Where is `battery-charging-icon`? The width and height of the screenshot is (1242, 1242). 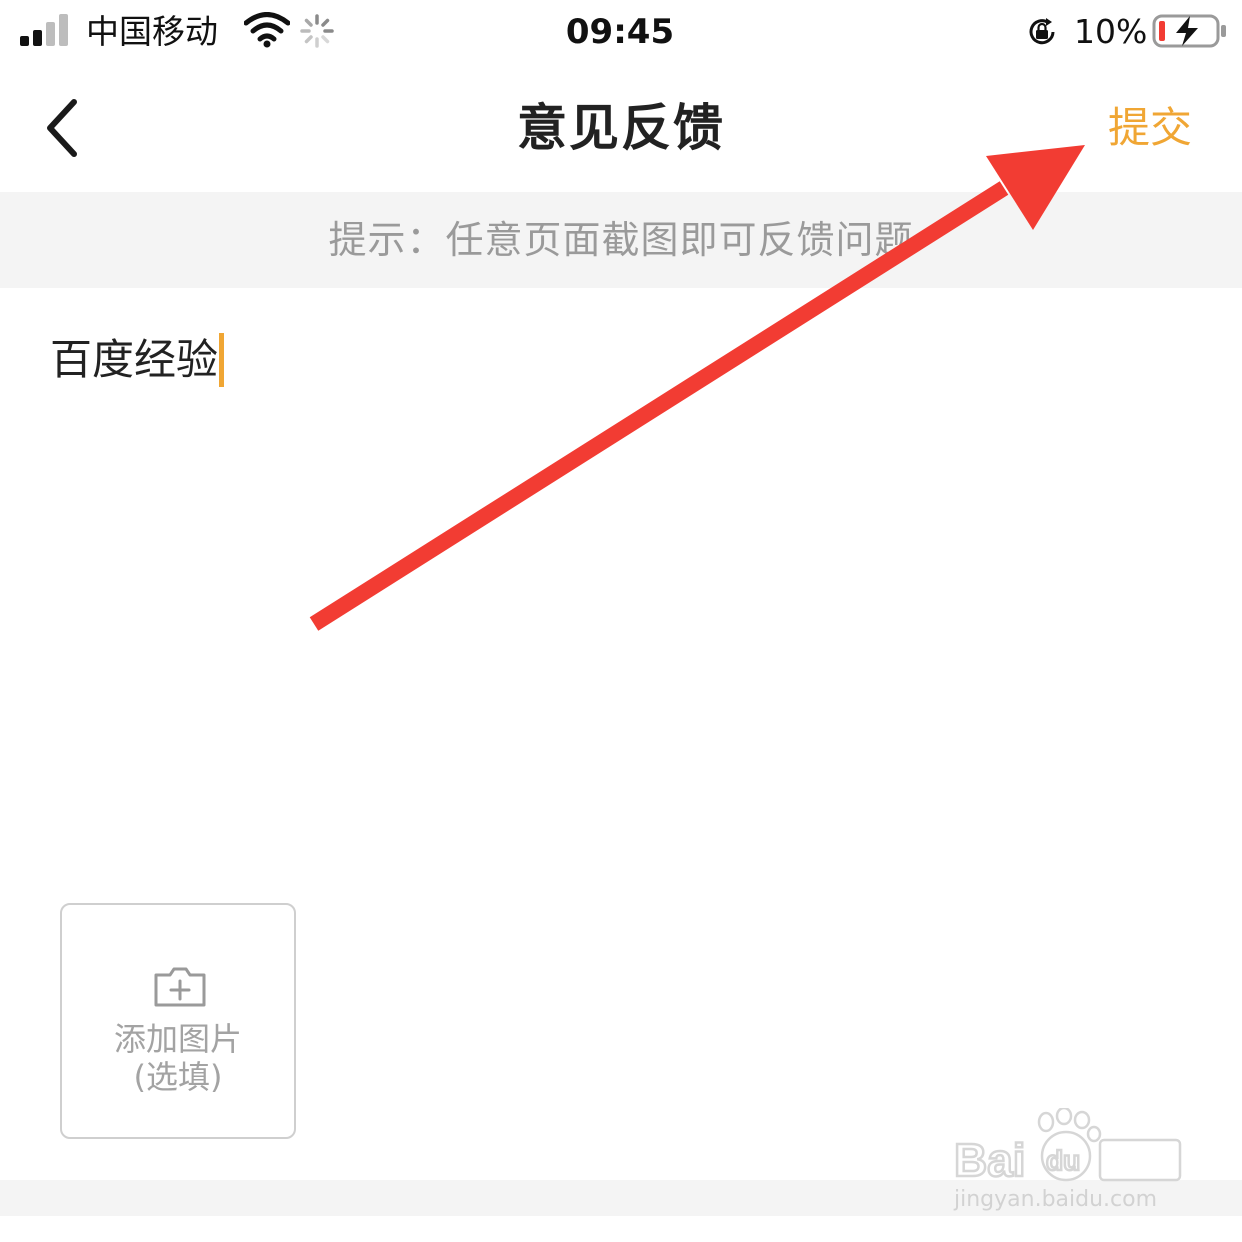 battery-charging-icon is located at coordinates (1189, 31).